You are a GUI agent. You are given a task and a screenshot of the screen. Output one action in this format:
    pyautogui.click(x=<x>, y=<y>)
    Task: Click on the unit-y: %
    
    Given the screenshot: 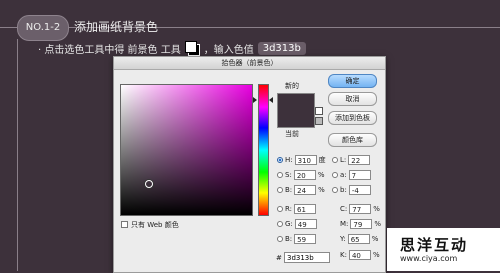 What is the action you would take?
    pyautogui.click(x=375, y=238)
    